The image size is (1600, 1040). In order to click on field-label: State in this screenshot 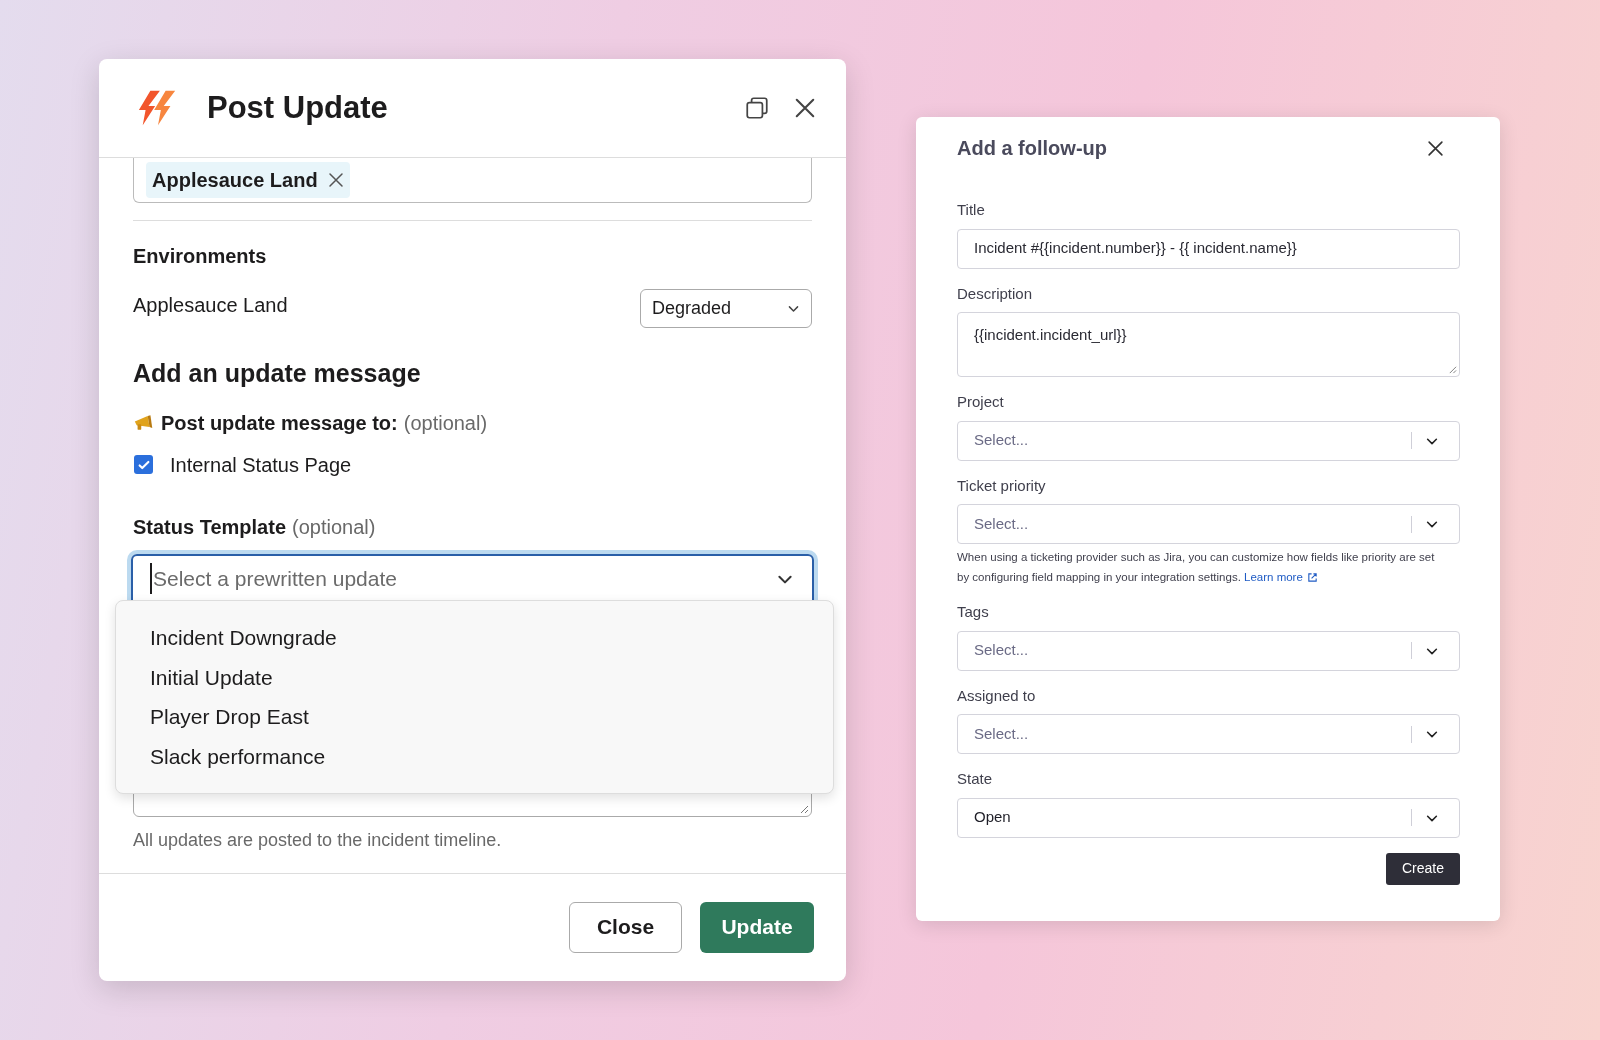, I will do `click(975, 779)`.